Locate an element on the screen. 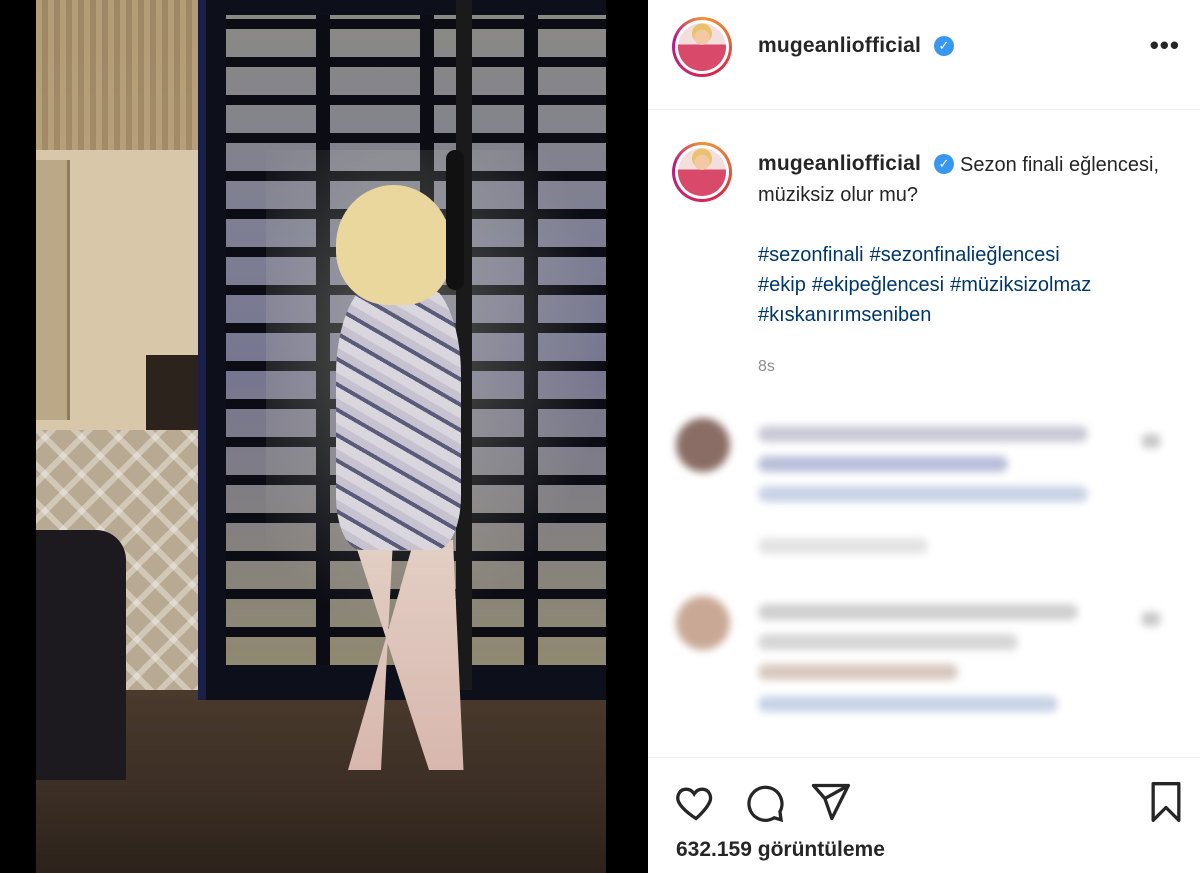  paper-plane-icon is located at coordinates (830, 802).